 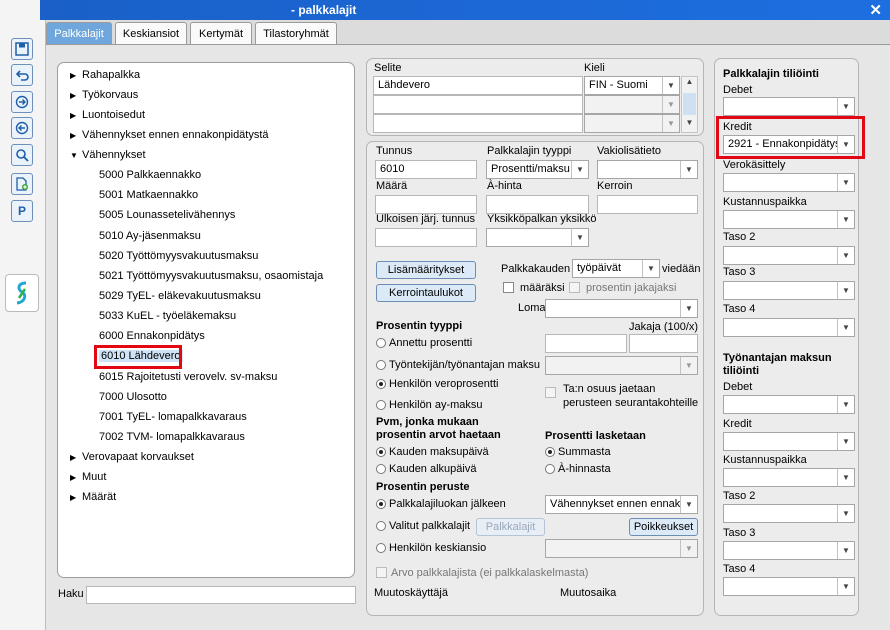 I want to click on scroll-thumb, so click(x=689, y=104).